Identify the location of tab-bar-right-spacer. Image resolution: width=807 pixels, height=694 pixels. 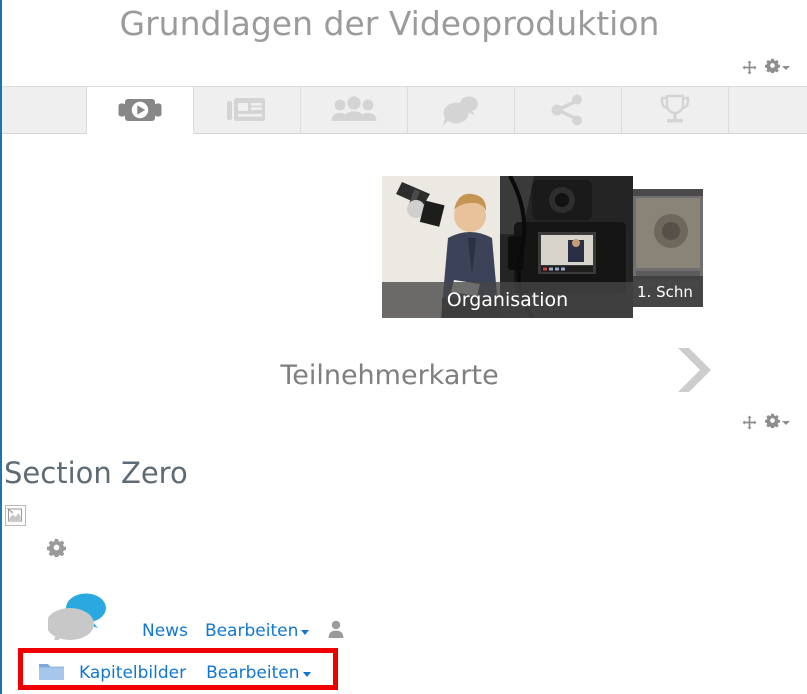
(768, 110).